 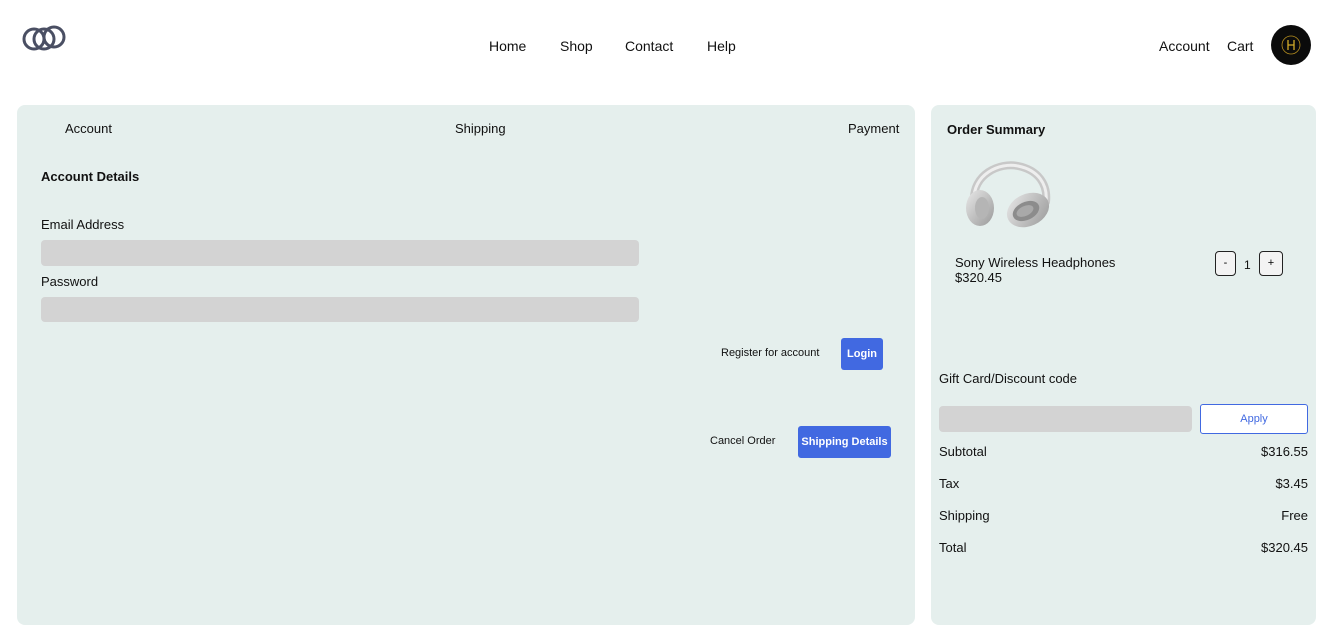 What do you see at coordinates (873, 128) in the screenshot?
I see `step-payment: Payment` at bounding box center [873, 128].